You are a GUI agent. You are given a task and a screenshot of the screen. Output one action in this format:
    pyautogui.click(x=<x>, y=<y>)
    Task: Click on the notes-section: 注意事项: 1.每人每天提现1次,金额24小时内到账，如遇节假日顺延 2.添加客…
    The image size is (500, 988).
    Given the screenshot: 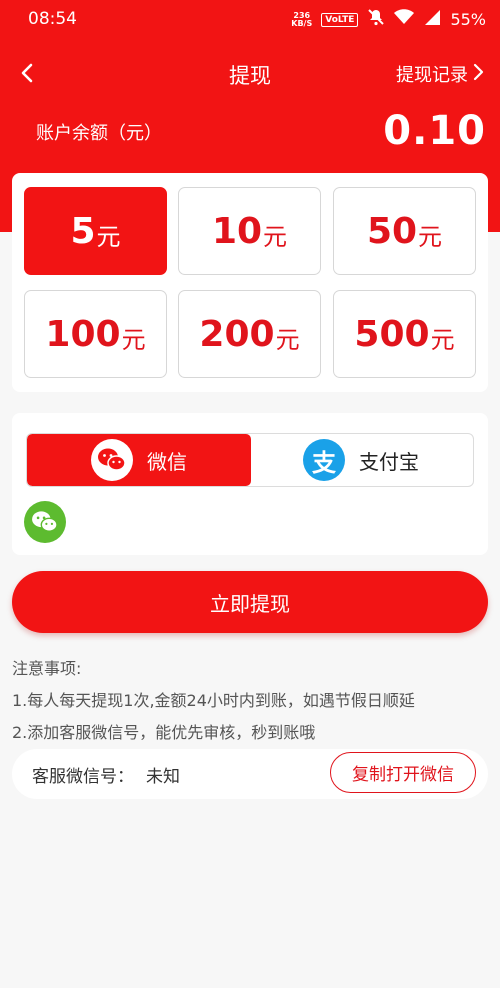 What is the action you would take?
    pyautogui.click(x=213, y=701)
    